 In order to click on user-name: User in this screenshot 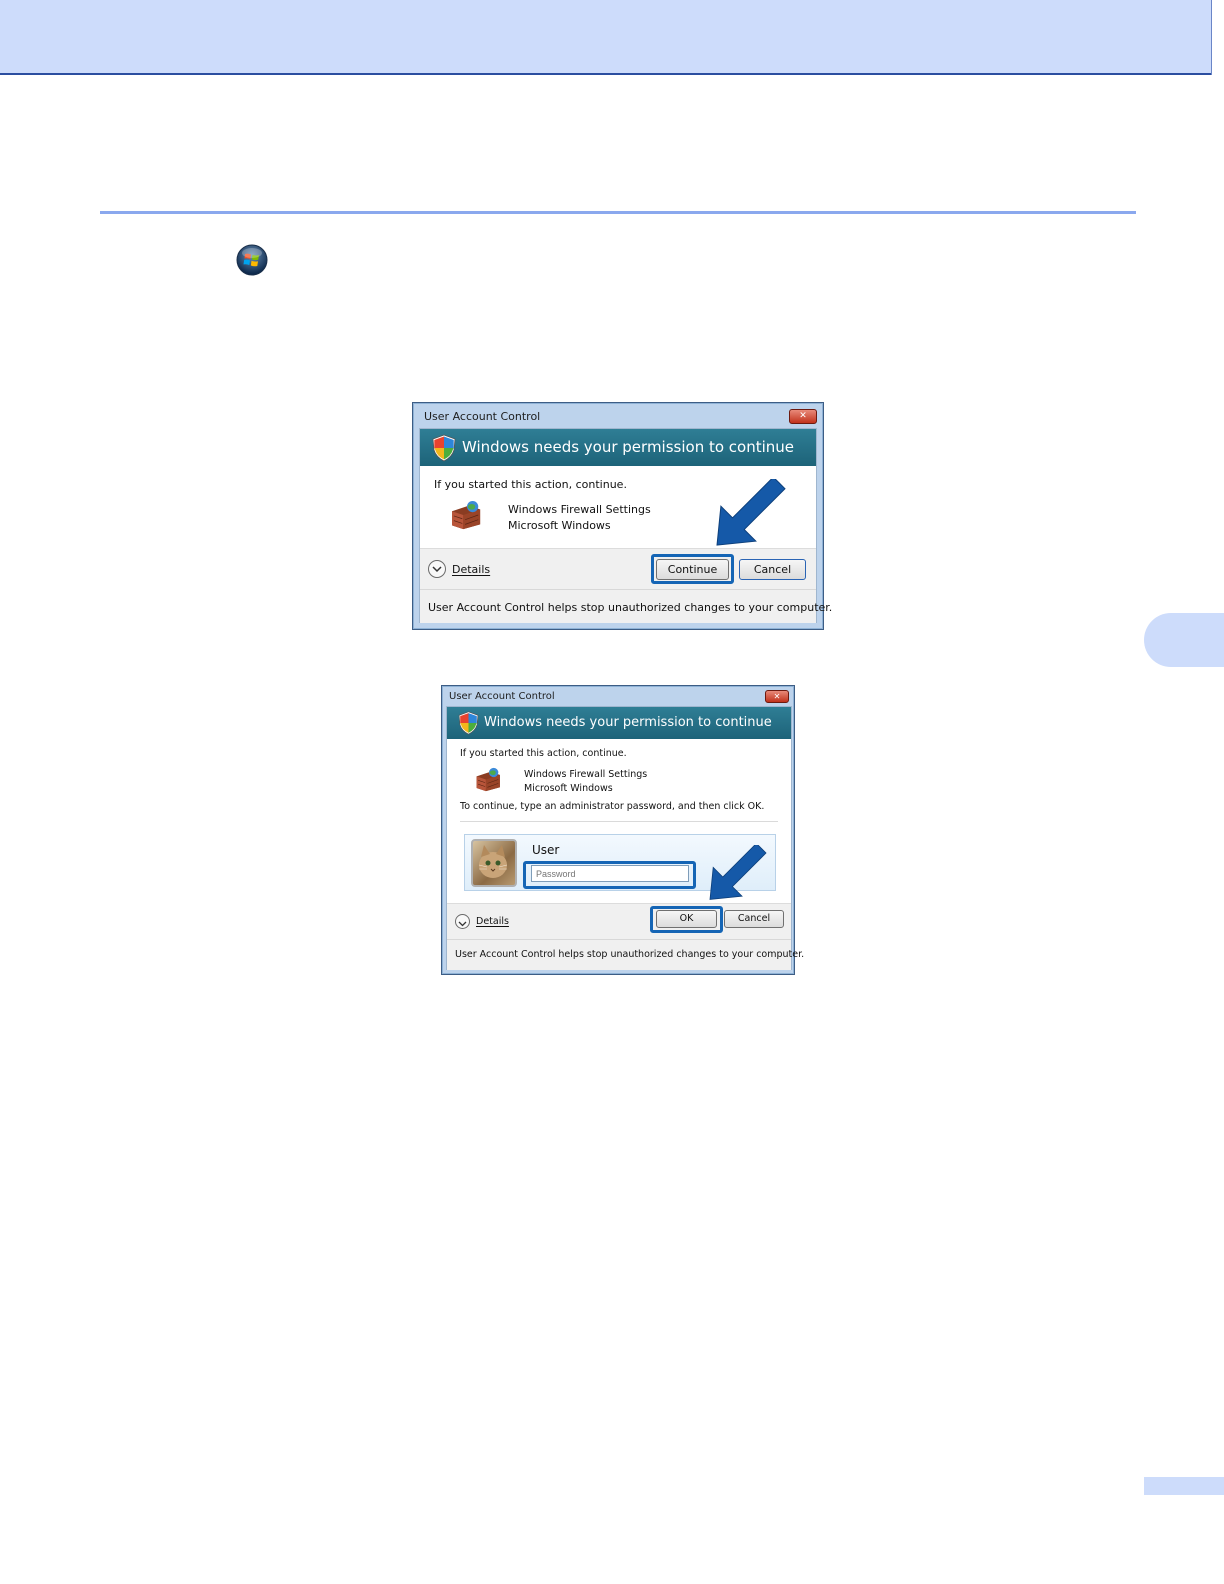, I will do `click(546, 850)`.